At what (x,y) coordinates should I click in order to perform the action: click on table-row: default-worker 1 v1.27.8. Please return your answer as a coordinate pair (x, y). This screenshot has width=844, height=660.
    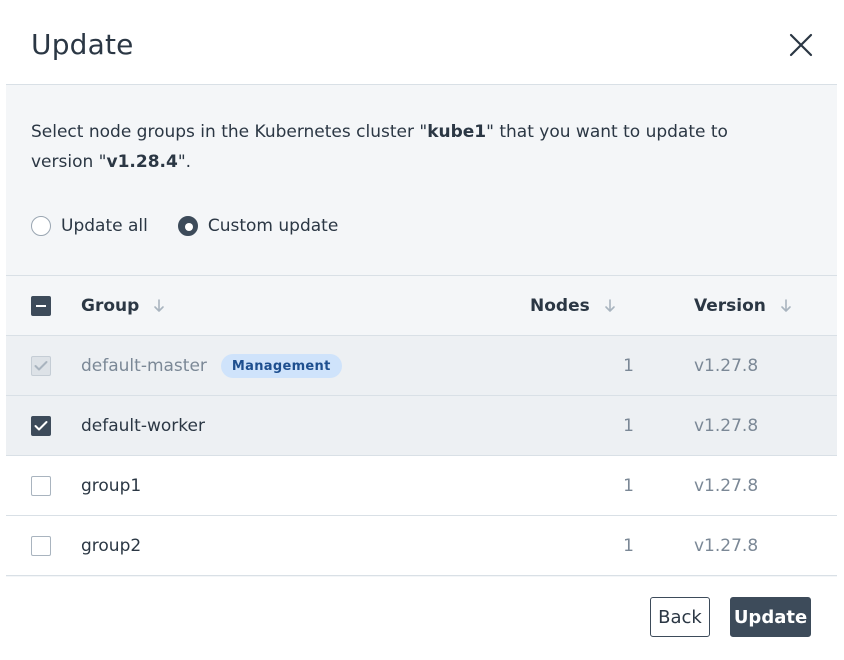
    Looking at the image, I should click on (421, 426).